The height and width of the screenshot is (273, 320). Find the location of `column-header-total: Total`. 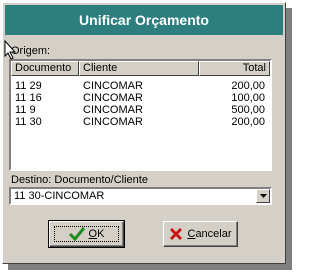

column-header-total: Total is located at coordinates (234, 68).